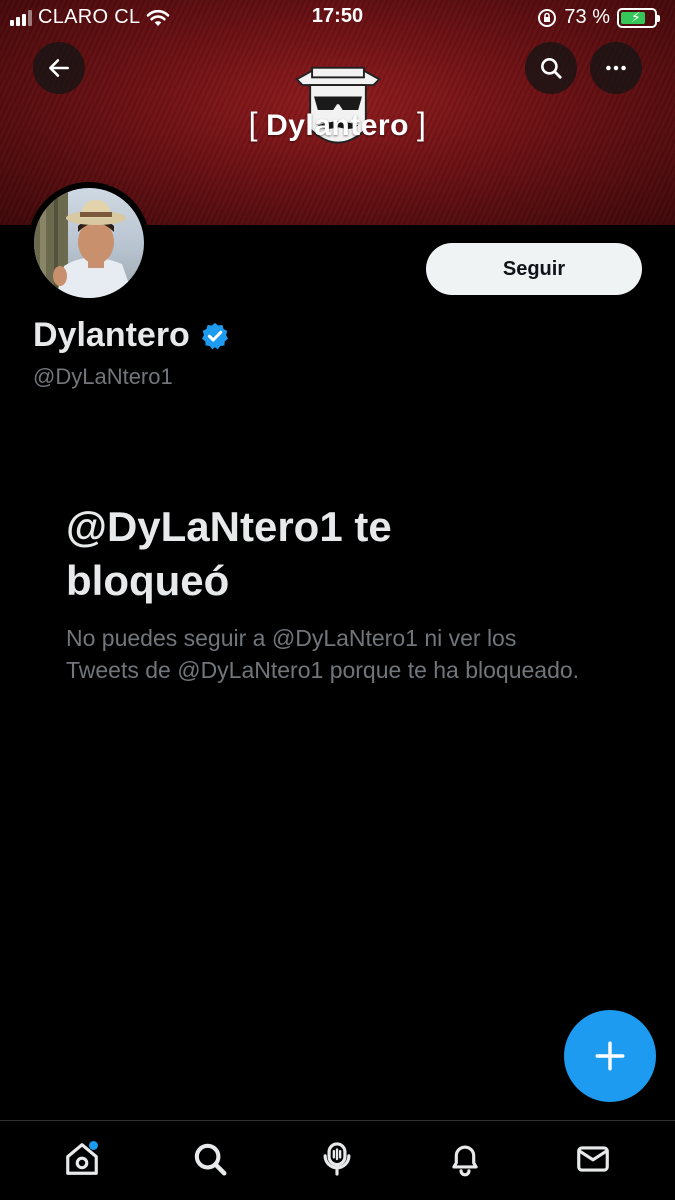 Image resolution: width=675 pixels, height=1200 pixels. I want to click on rotation-lock-icon, so click(547, 17).